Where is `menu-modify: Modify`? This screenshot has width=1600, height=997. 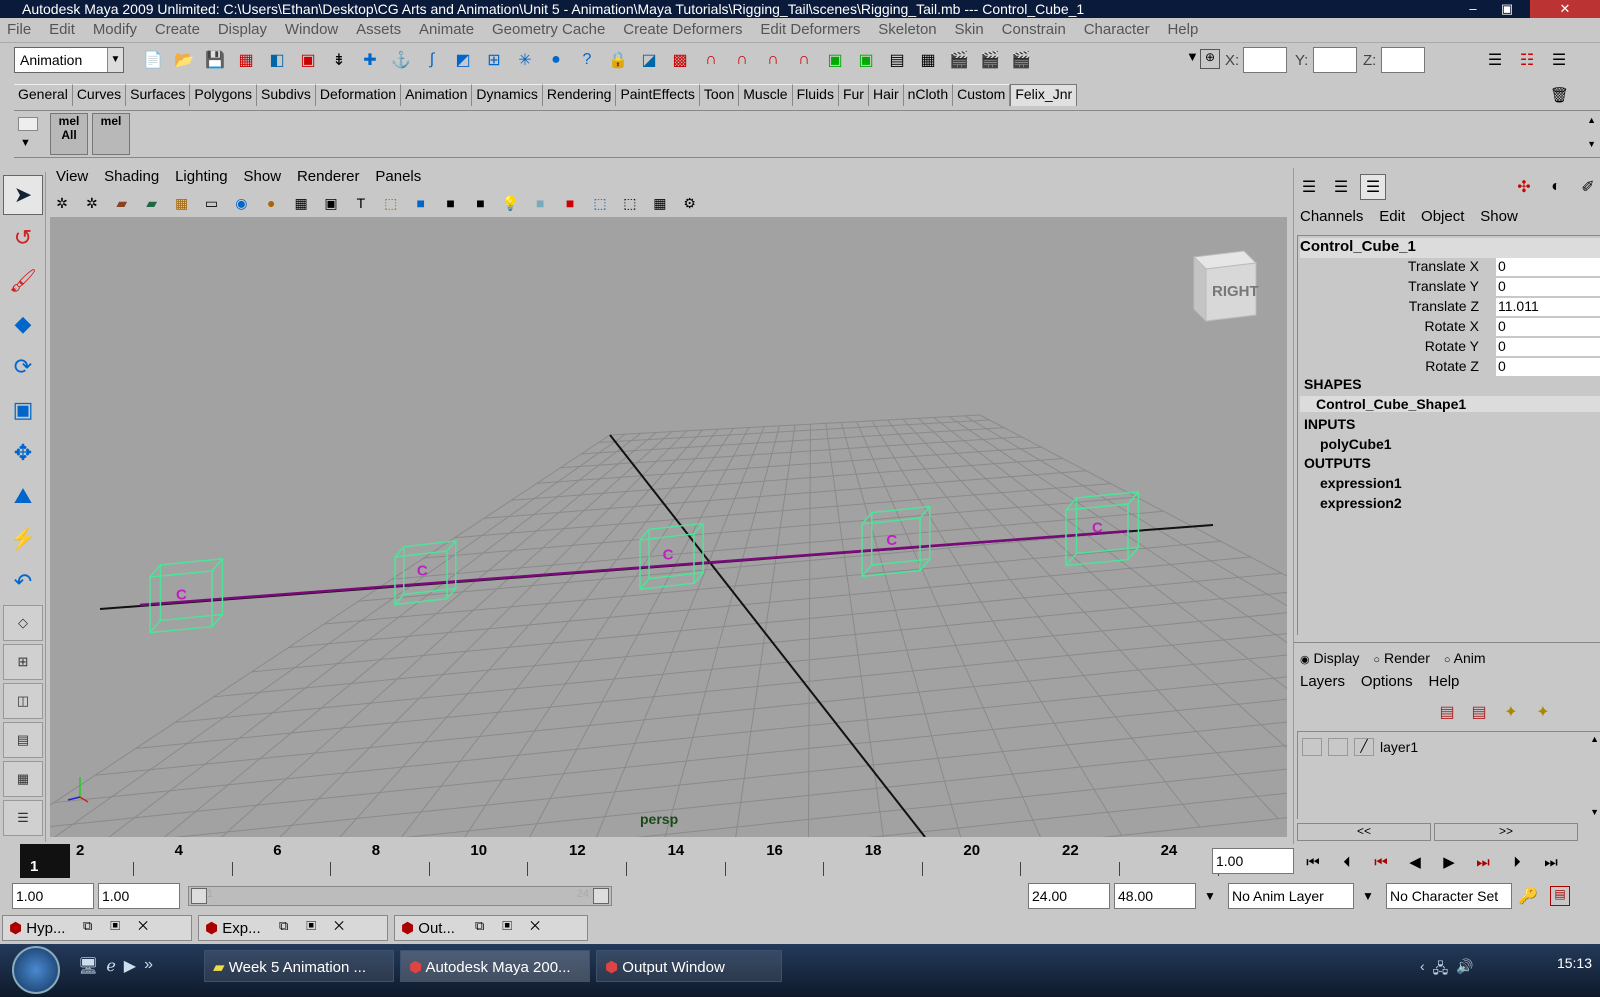 menu-modify: Modify is located at coordinates (115, 29).